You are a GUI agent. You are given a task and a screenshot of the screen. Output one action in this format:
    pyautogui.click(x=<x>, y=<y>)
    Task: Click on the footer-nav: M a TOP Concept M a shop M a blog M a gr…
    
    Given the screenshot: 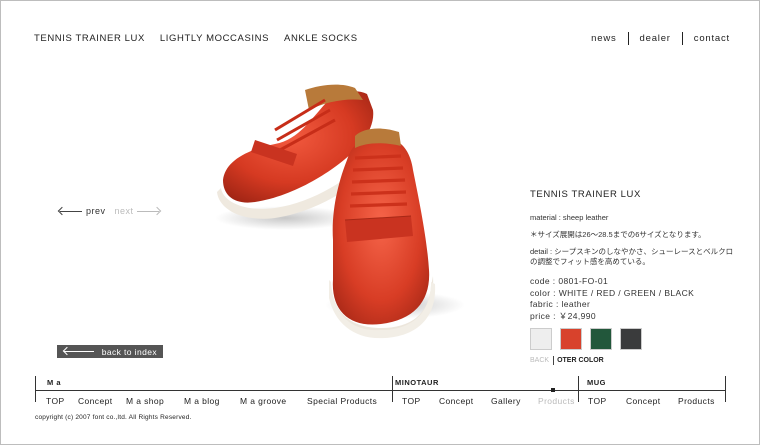 What is the action you would take?
    pyautogui.click(x=380, y=391)
    